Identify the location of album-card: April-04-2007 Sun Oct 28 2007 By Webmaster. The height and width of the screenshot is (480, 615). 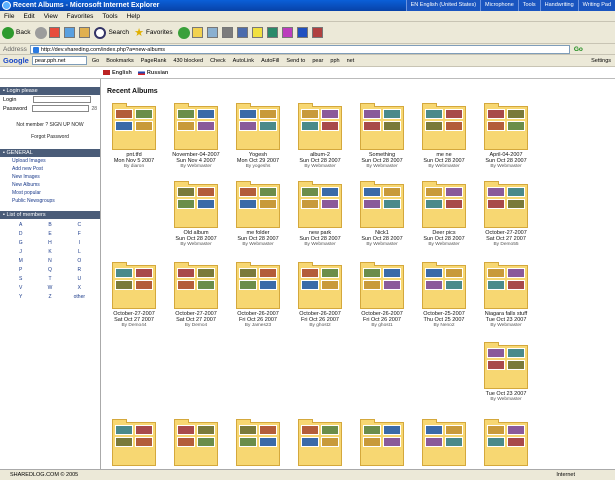
(506, 136).